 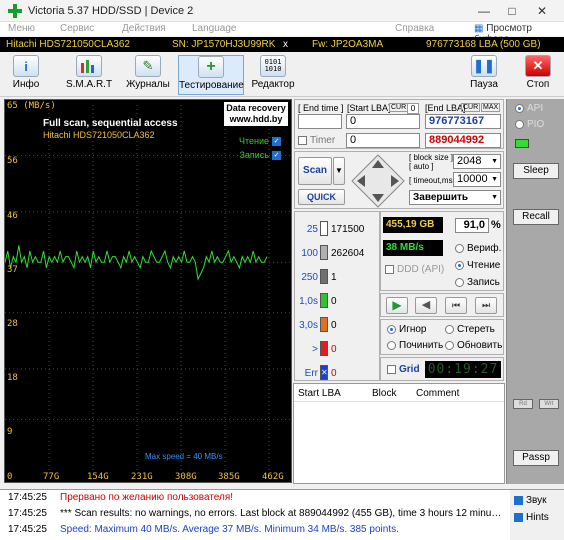 What do you see at coordinates (302, 141) in the screenshot?
I see `timer-checkbox` at bounding box center [302, 141].